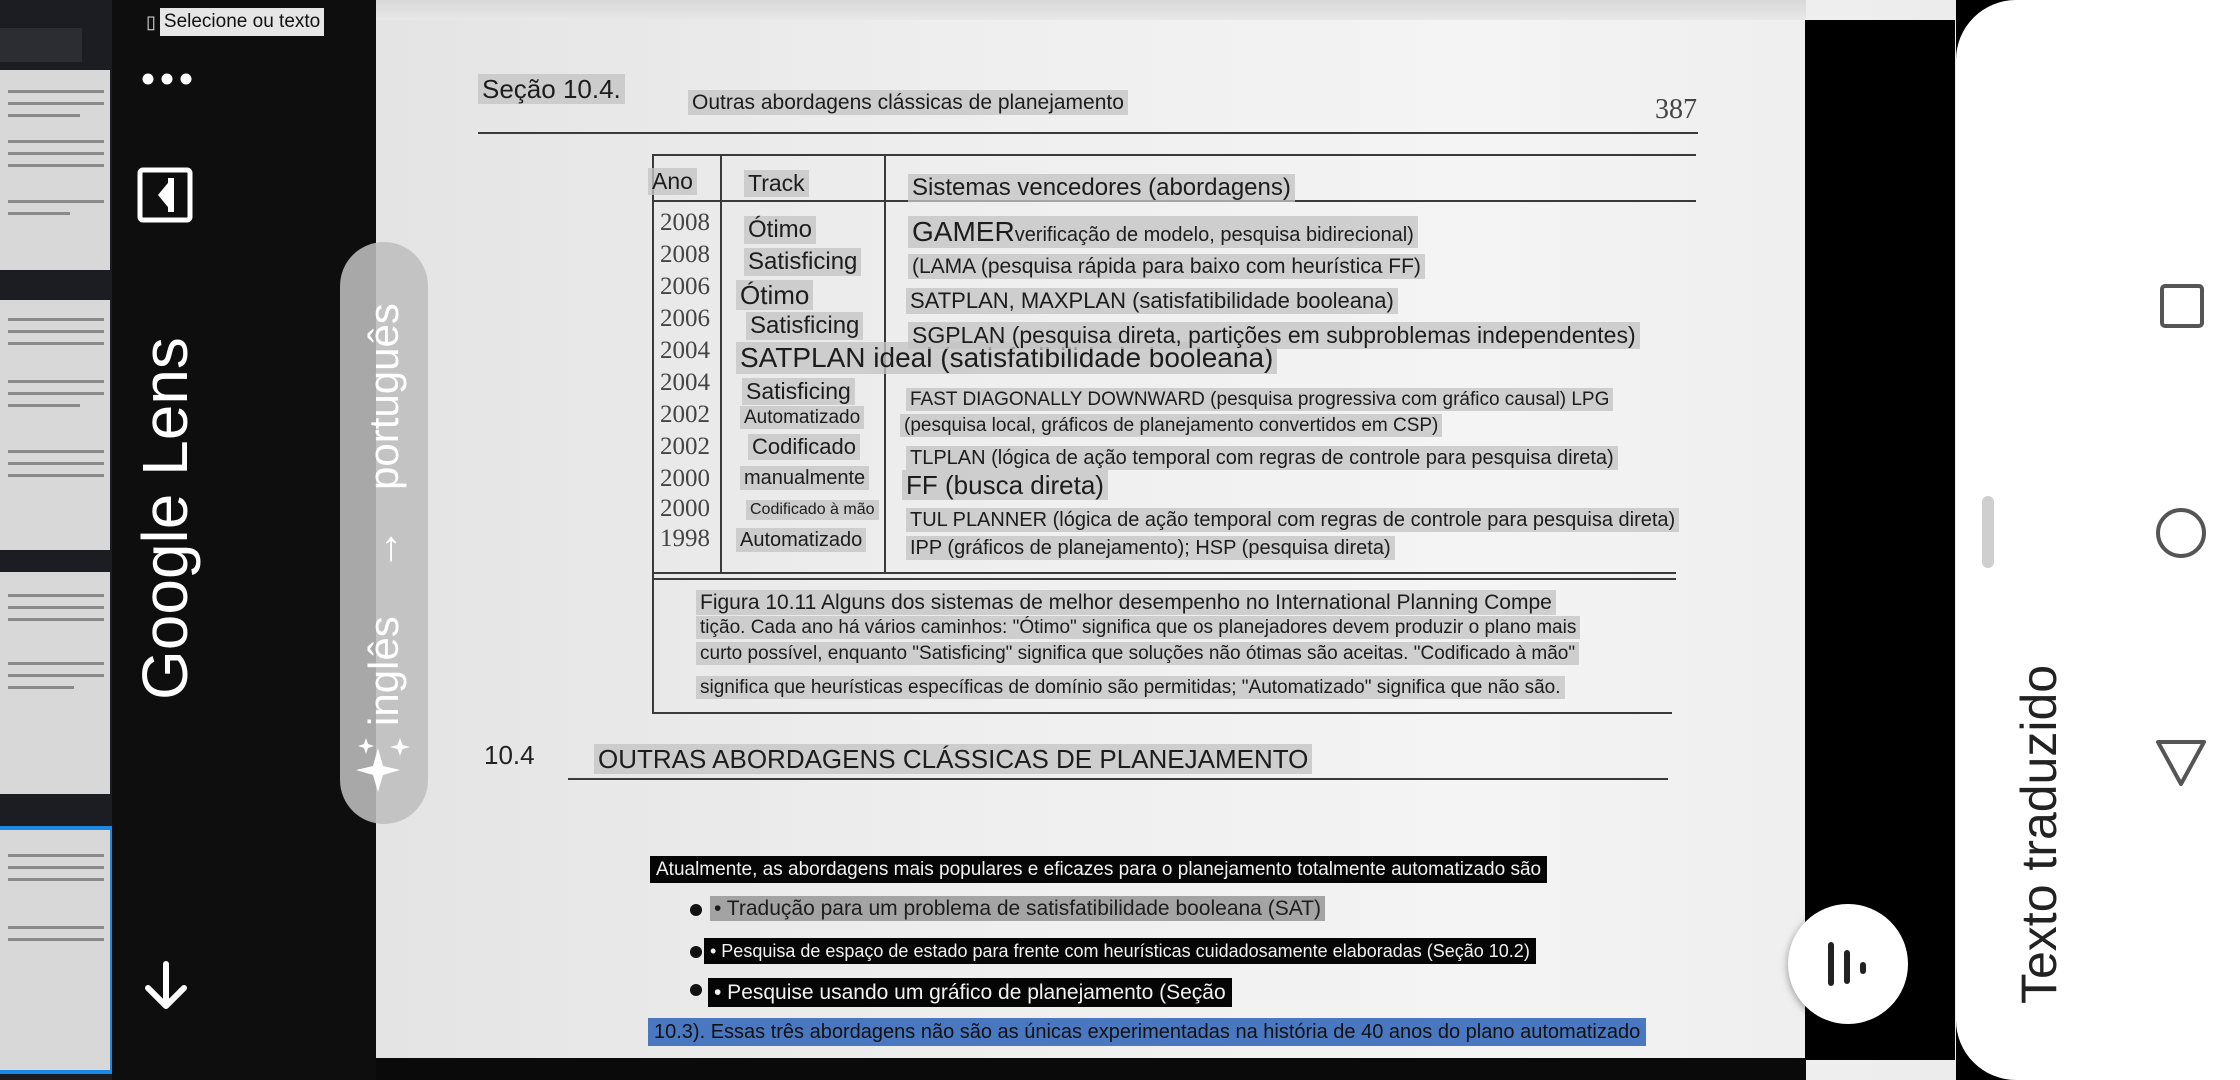 This screenshot has width=2240, height=1080. Describe the element at coordinates (2181, 763) in the screenshot. I see `triangle-icon` at that location.